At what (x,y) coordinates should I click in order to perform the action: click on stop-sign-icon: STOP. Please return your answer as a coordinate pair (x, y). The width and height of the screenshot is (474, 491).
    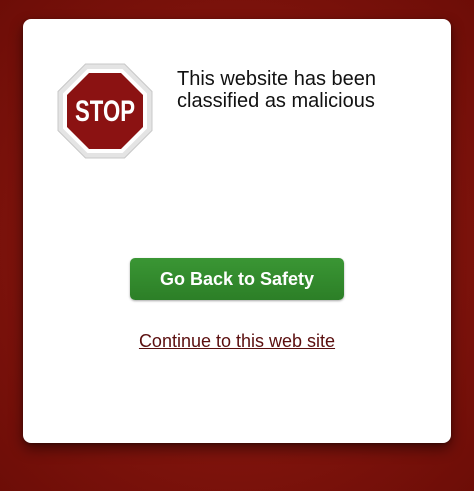
    Looking at the image, I should click on (105, 111).